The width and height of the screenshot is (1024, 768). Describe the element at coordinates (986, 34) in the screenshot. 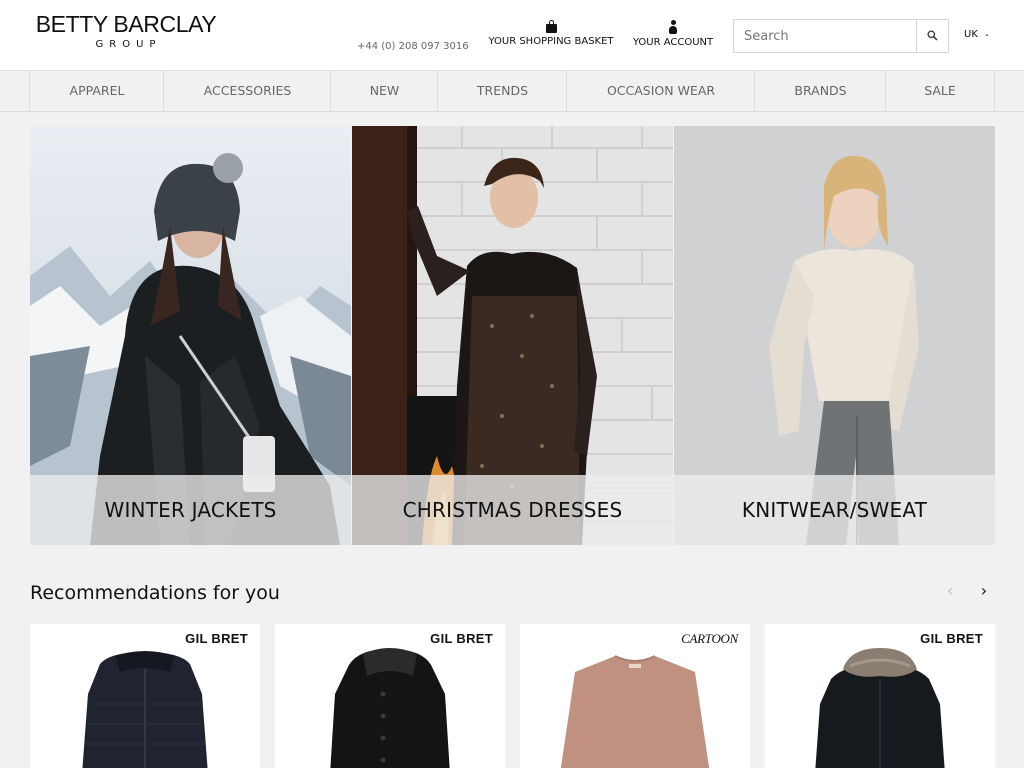

I see `chevron-down-icon: ⌄` at that location.